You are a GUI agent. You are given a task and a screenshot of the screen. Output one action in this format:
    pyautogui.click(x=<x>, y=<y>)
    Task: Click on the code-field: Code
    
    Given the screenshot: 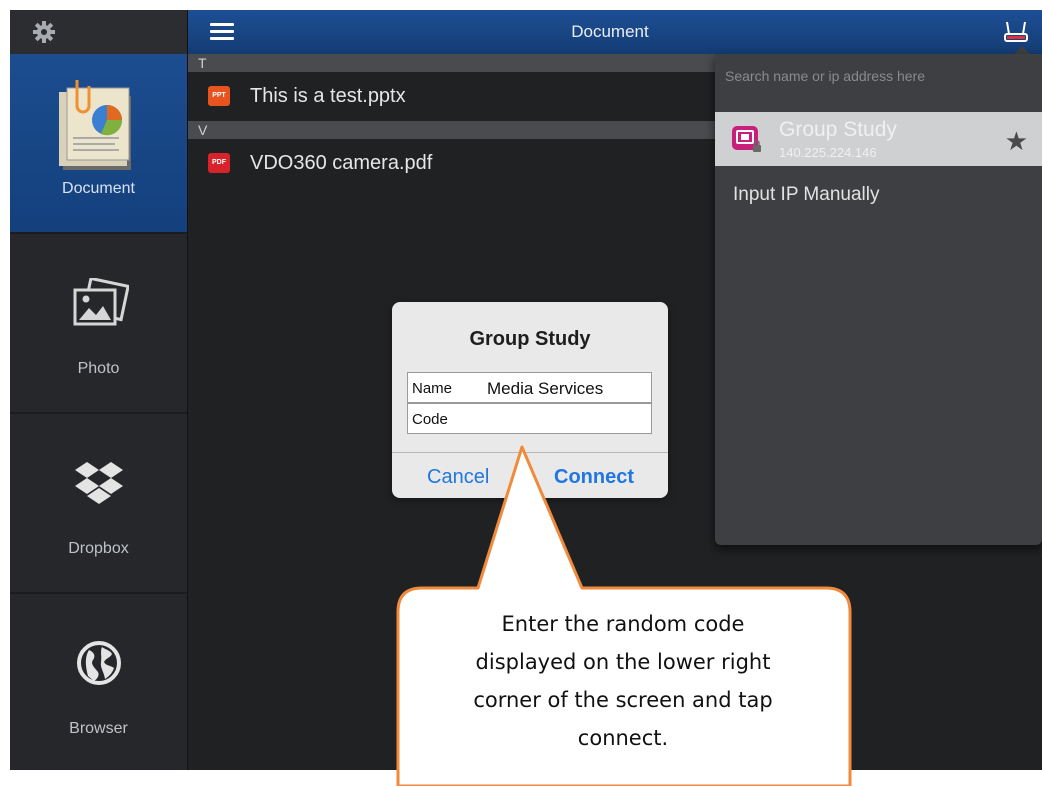 What is the action you would take?
    pyautogui.click(x=529, y=418)
    